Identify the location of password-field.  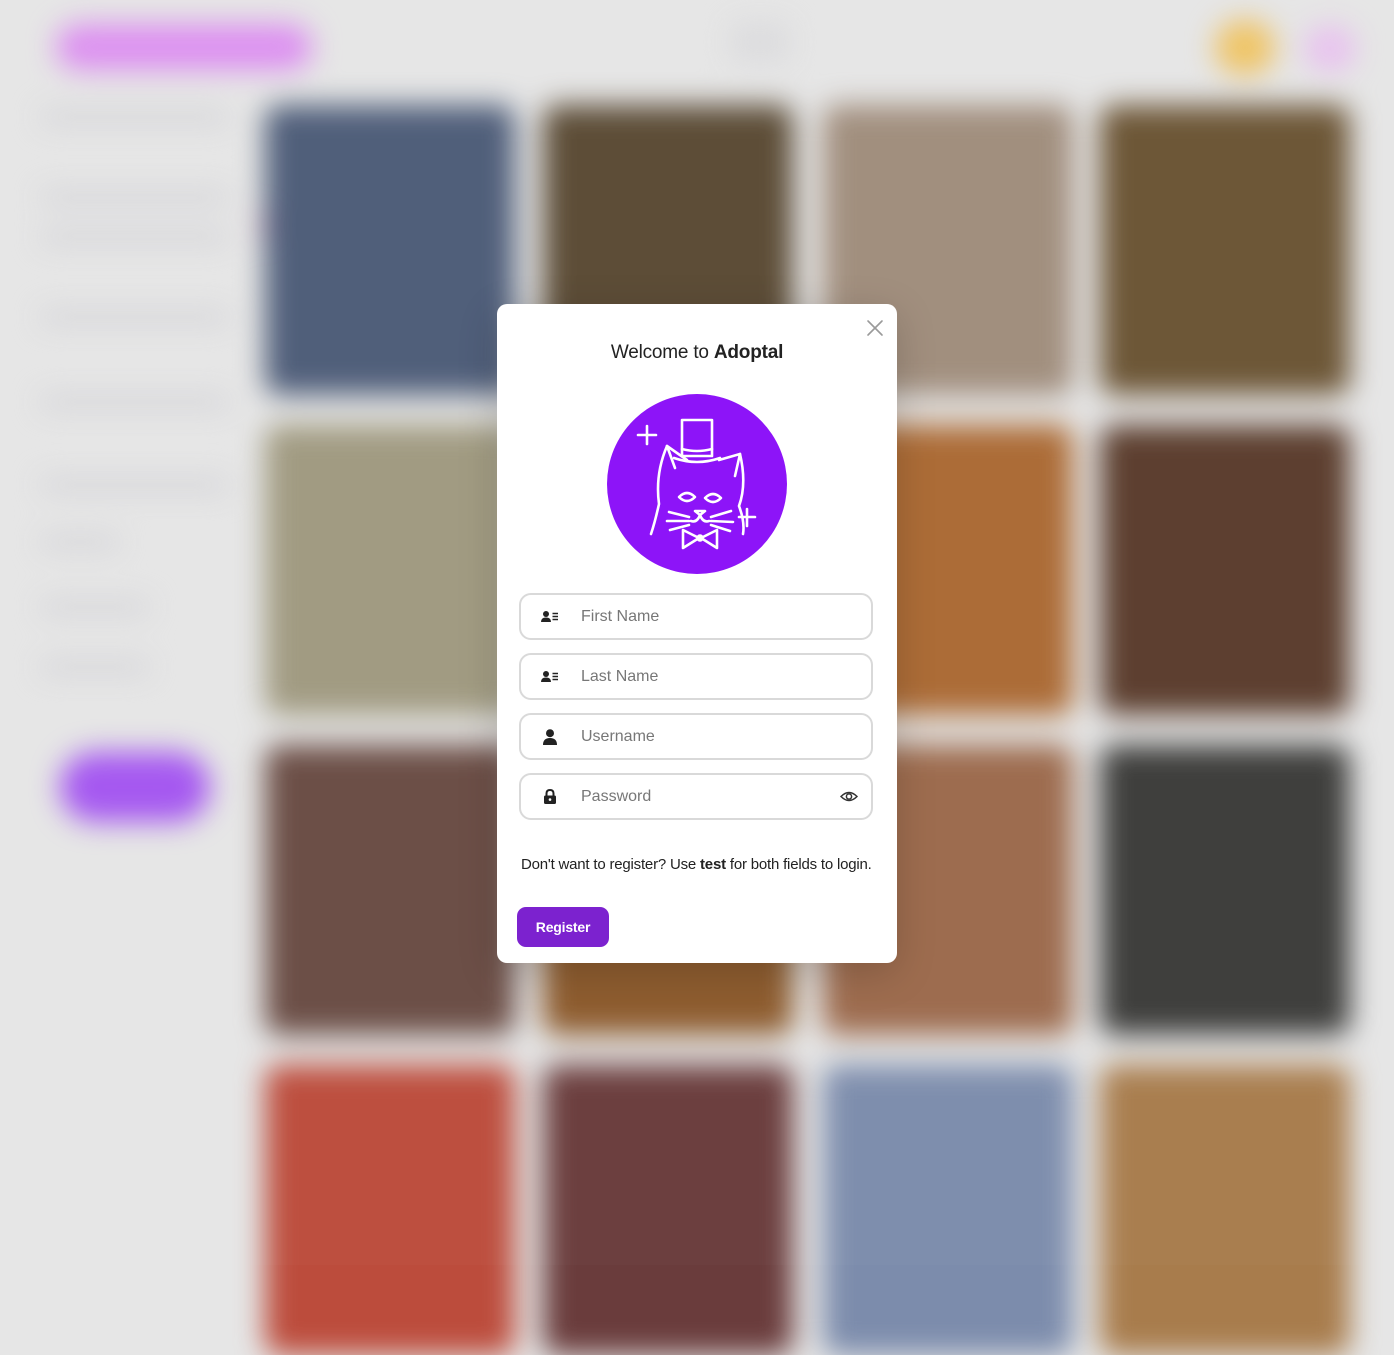
(696, 796).